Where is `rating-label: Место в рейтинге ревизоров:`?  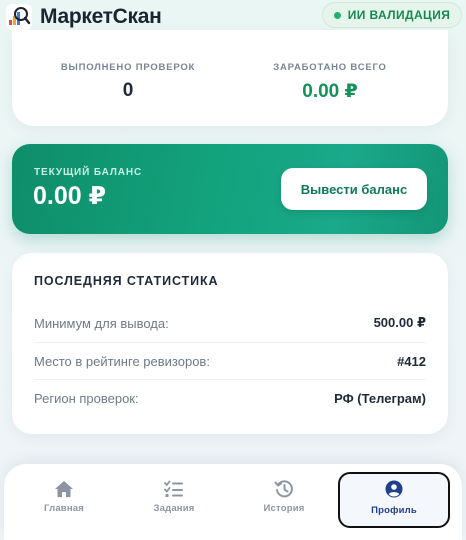 rating-label: Место в рейтинге ревизоров: is located at coordinates (122, 361).